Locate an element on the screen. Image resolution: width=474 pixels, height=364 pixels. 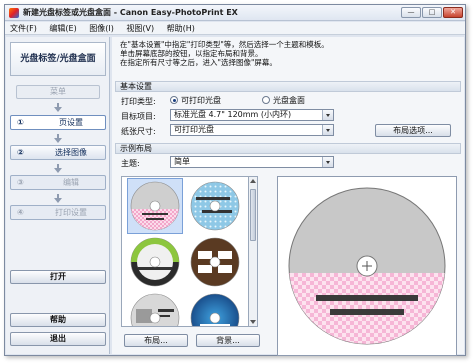
disc-preview-image is located at coordinates (367, 266).